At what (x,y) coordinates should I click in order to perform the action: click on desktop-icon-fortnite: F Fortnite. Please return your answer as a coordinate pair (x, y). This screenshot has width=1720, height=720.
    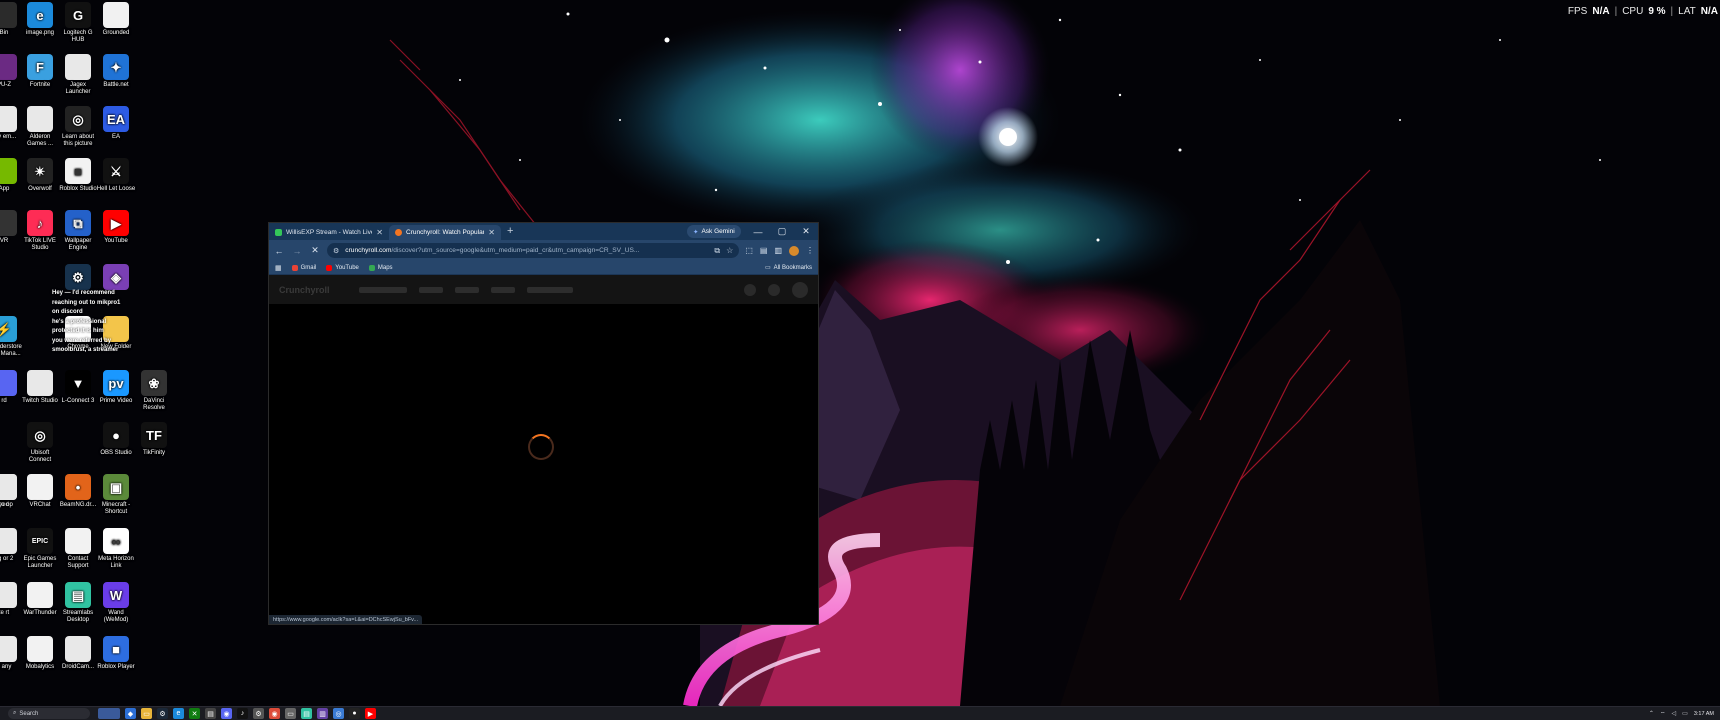
    Looking at the image, I should click on (40, 71).